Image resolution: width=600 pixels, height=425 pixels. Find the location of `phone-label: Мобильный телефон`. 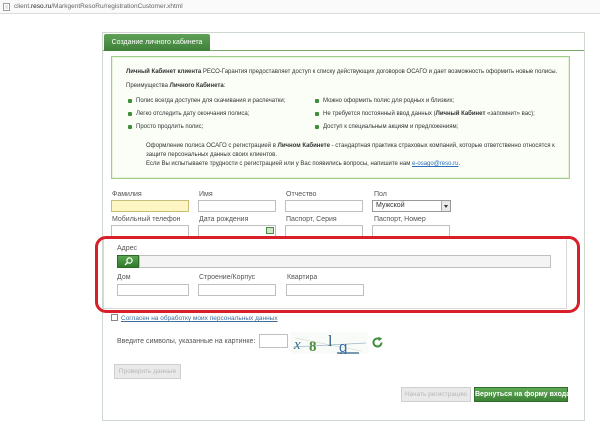

phone-label: Мобильный телефон is located at coordinates (146, 219).